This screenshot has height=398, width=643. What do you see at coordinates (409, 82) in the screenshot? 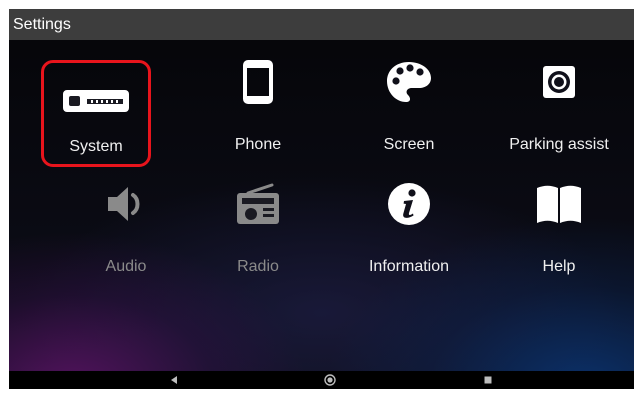
I see `palette-icon` at bounding box center [409, 82].